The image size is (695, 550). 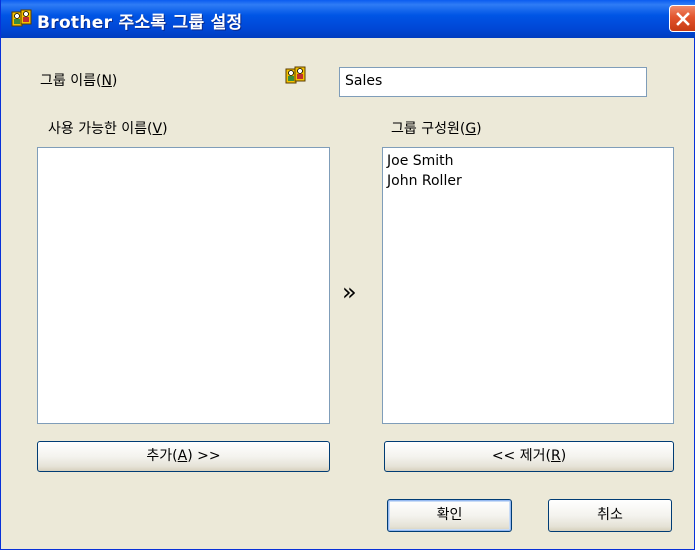 I want to click on group-members-label: 그룹 구성원(G), so click(x=436, y=129).